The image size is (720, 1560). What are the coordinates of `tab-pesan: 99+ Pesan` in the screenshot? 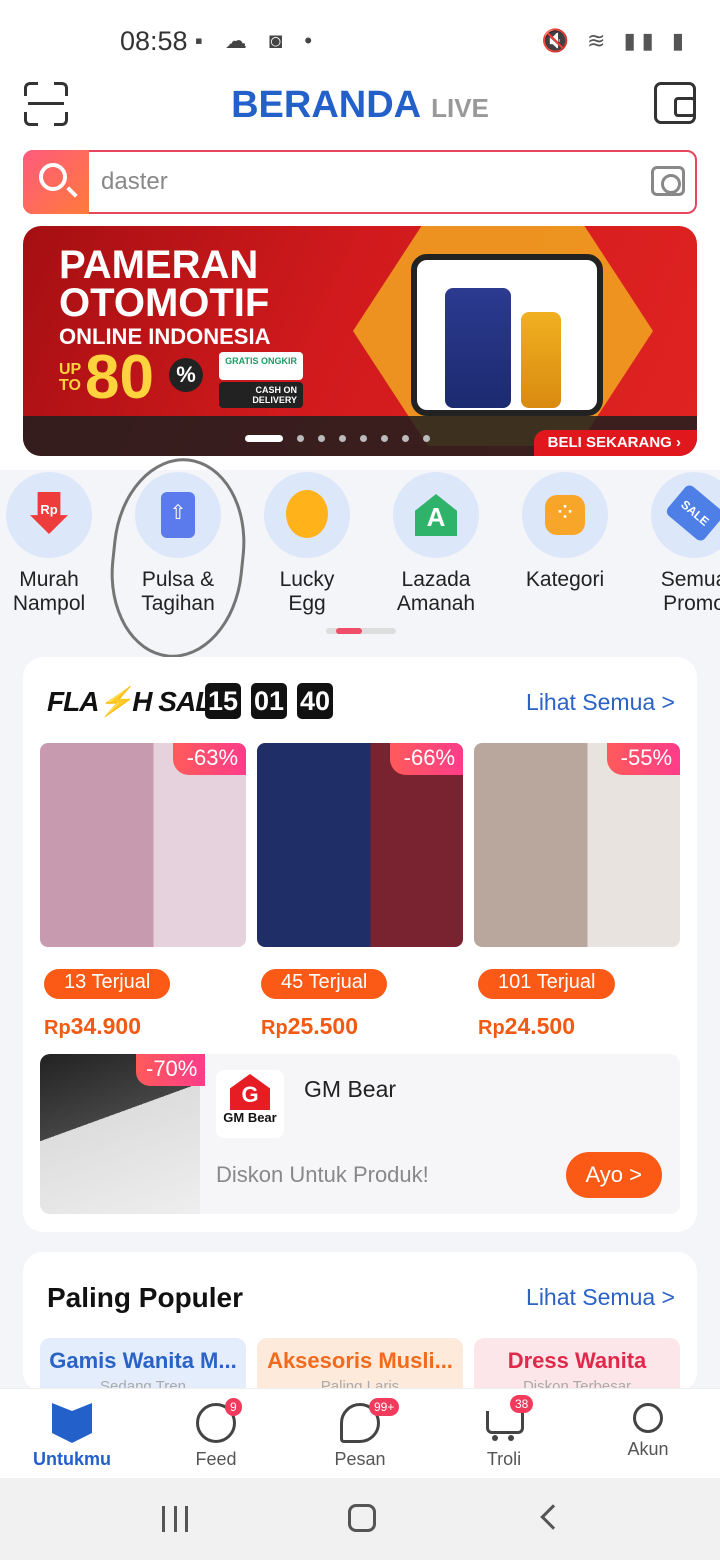 It's located at (360, 1433).